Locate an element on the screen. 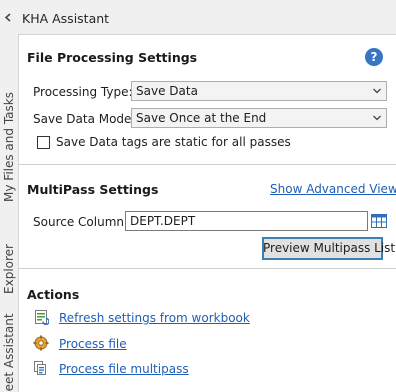  tab-label: Sheet Assistant is located at coordinates (9, 352).